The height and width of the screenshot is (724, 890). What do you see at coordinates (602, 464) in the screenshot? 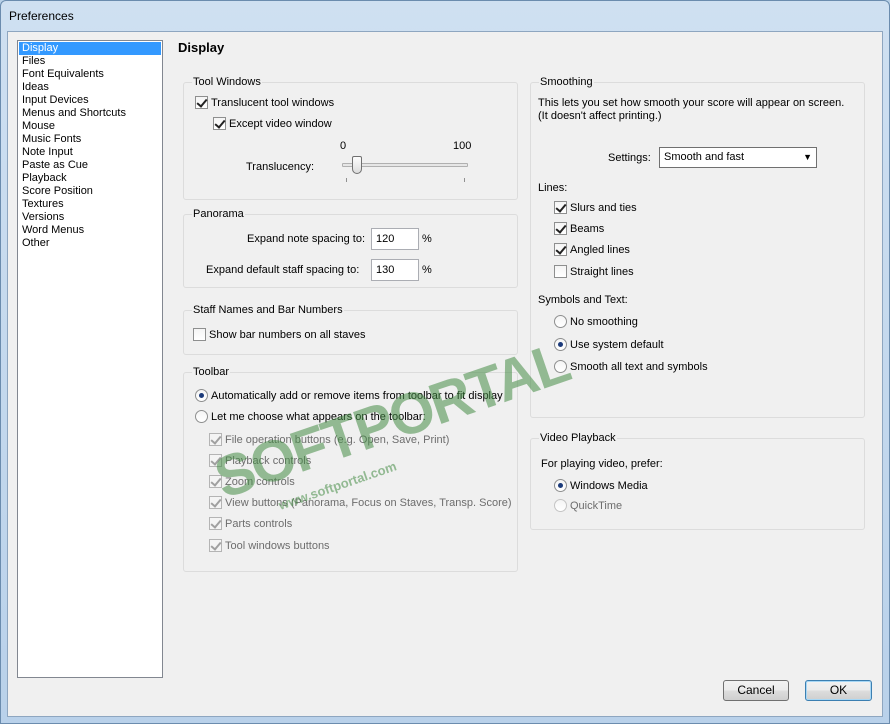
I see `prefer-label: For playing video, prefer:` at bounding box center [602, 464].